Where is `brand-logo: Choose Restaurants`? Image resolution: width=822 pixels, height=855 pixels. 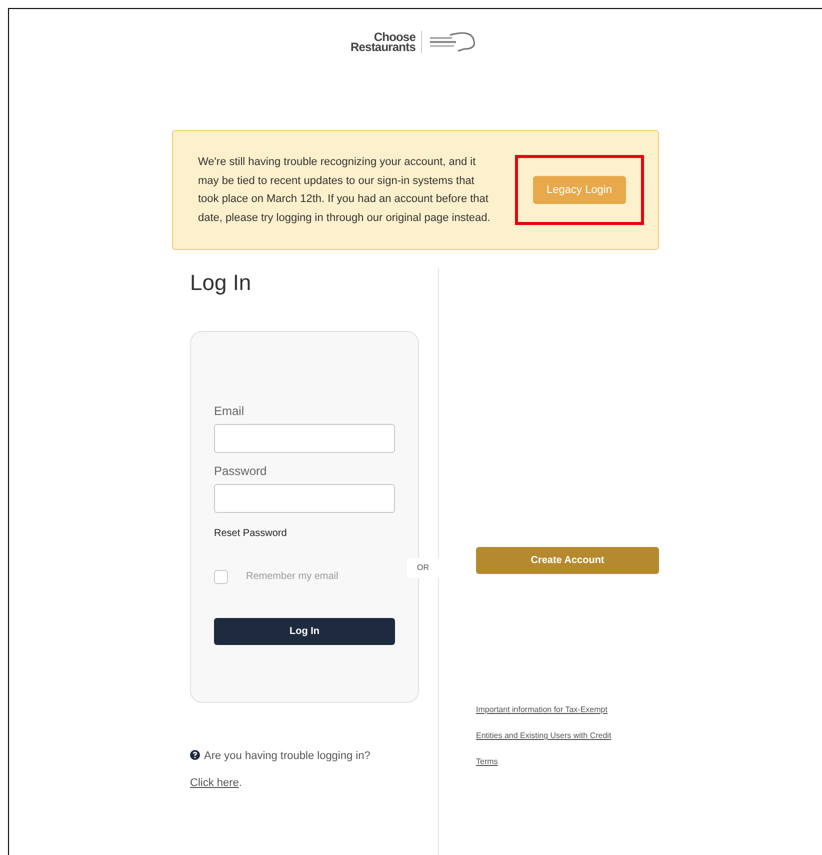
brand-logo: Choose Restaurants is located at coordinates (383, 42).